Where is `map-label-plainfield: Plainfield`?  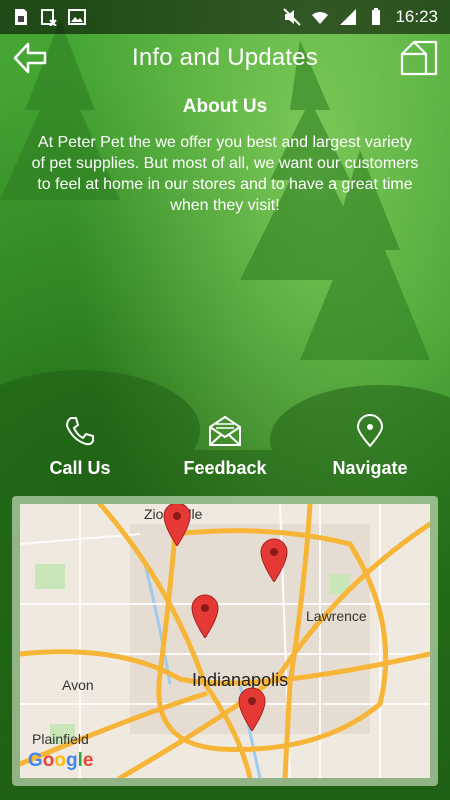 map-label-plainfield: Plainfield is located at coordinates (60, 739).